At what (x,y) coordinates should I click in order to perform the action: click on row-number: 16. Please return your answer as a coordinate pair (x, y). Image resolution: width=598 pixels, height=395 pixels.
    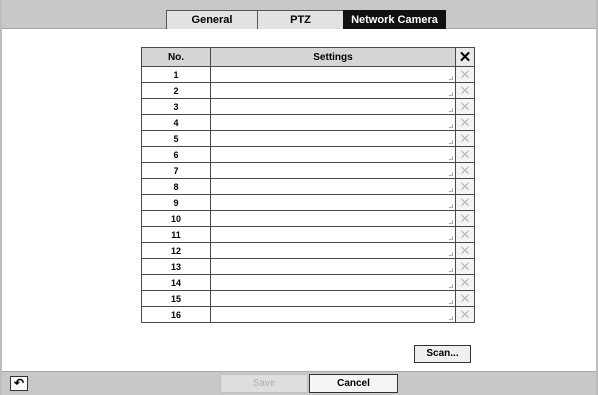
    Looking at the image, I should click on (176, 314).